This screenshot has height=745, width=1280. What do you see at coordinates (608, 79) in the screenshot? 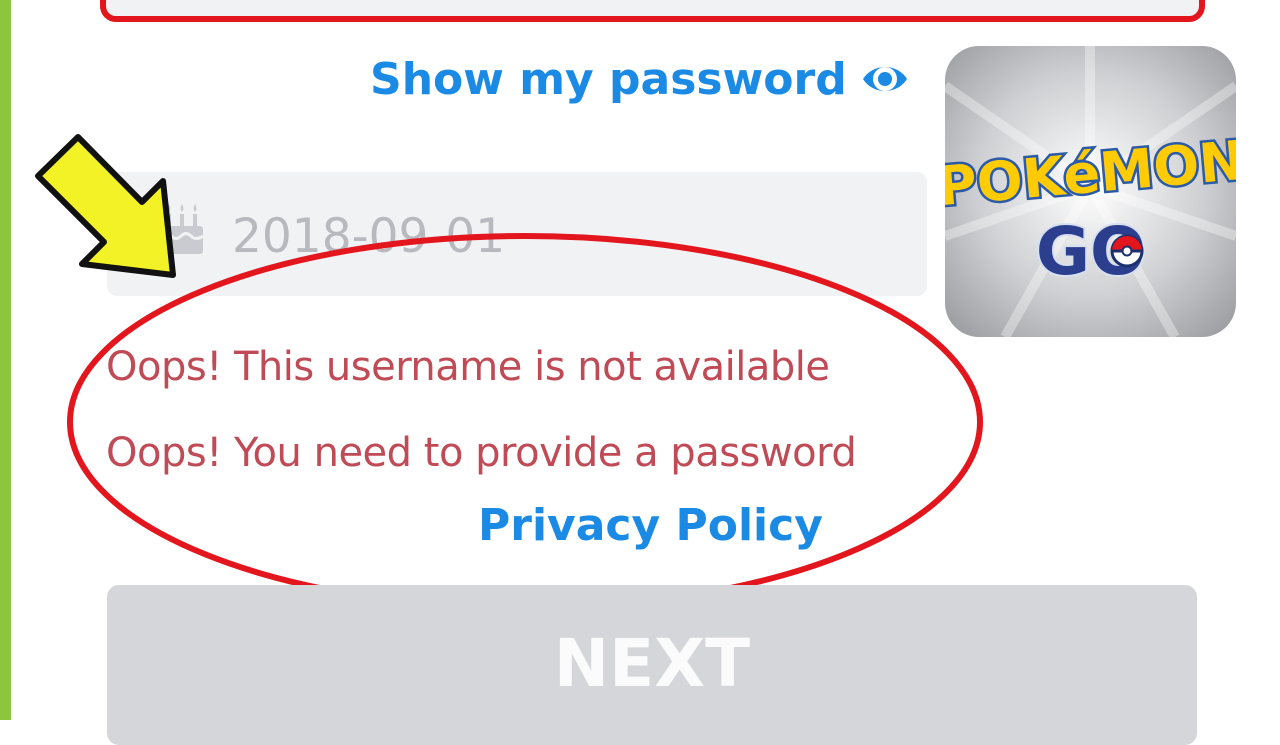
I see `show-password-label: Show my password` at bounding box center [608, 79].